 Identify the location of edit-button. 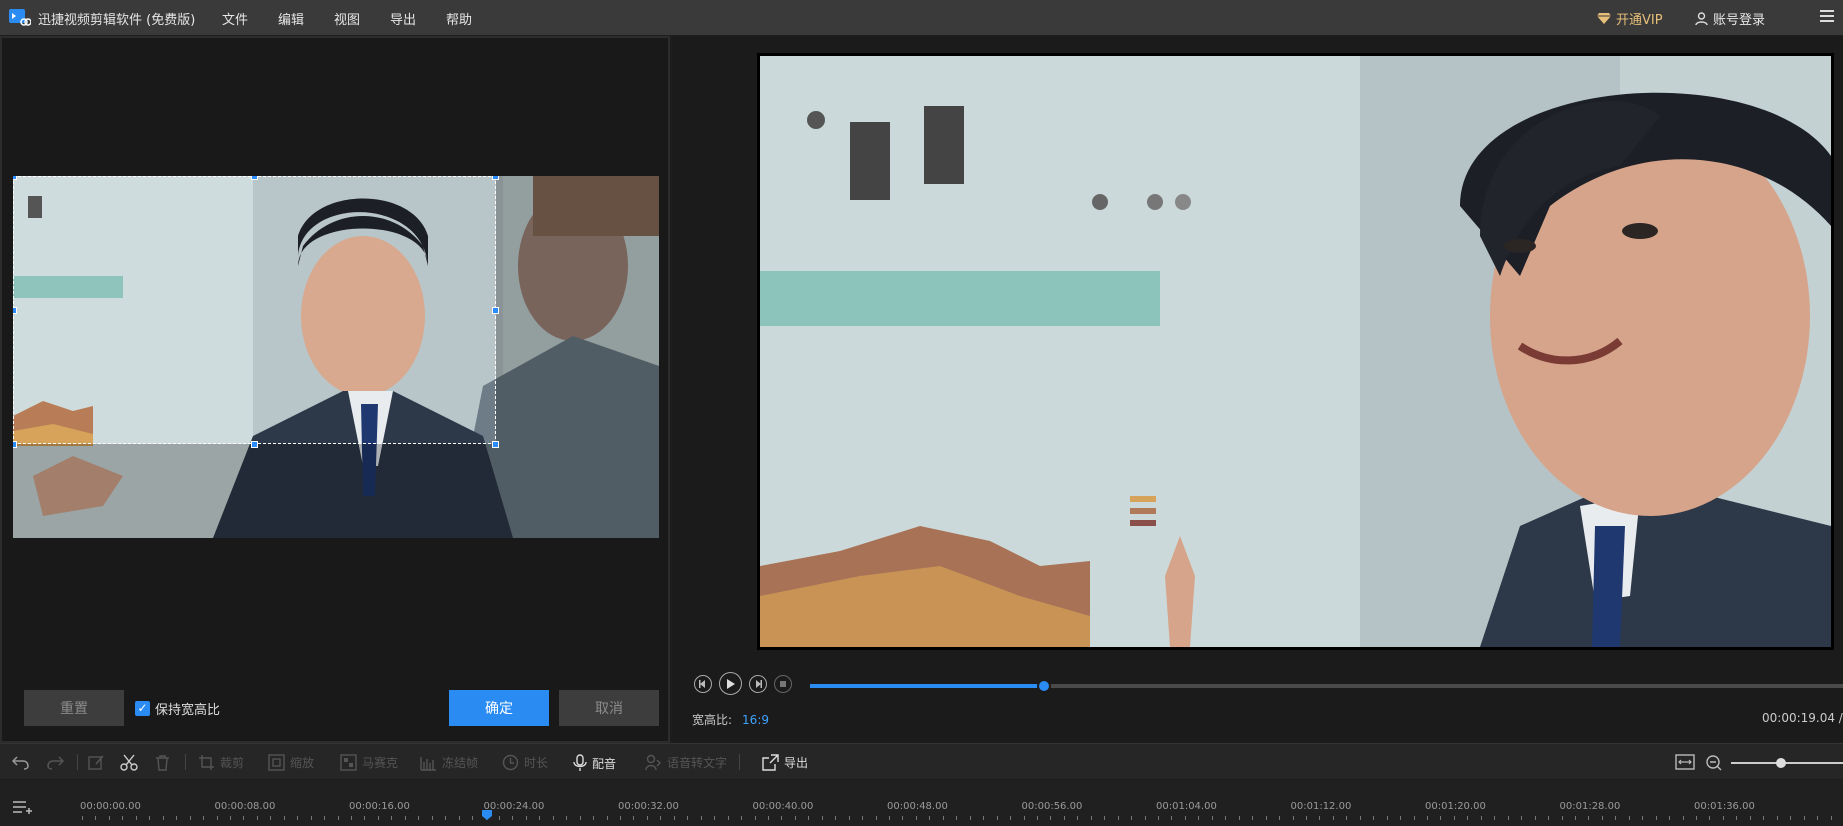
(96, 762).